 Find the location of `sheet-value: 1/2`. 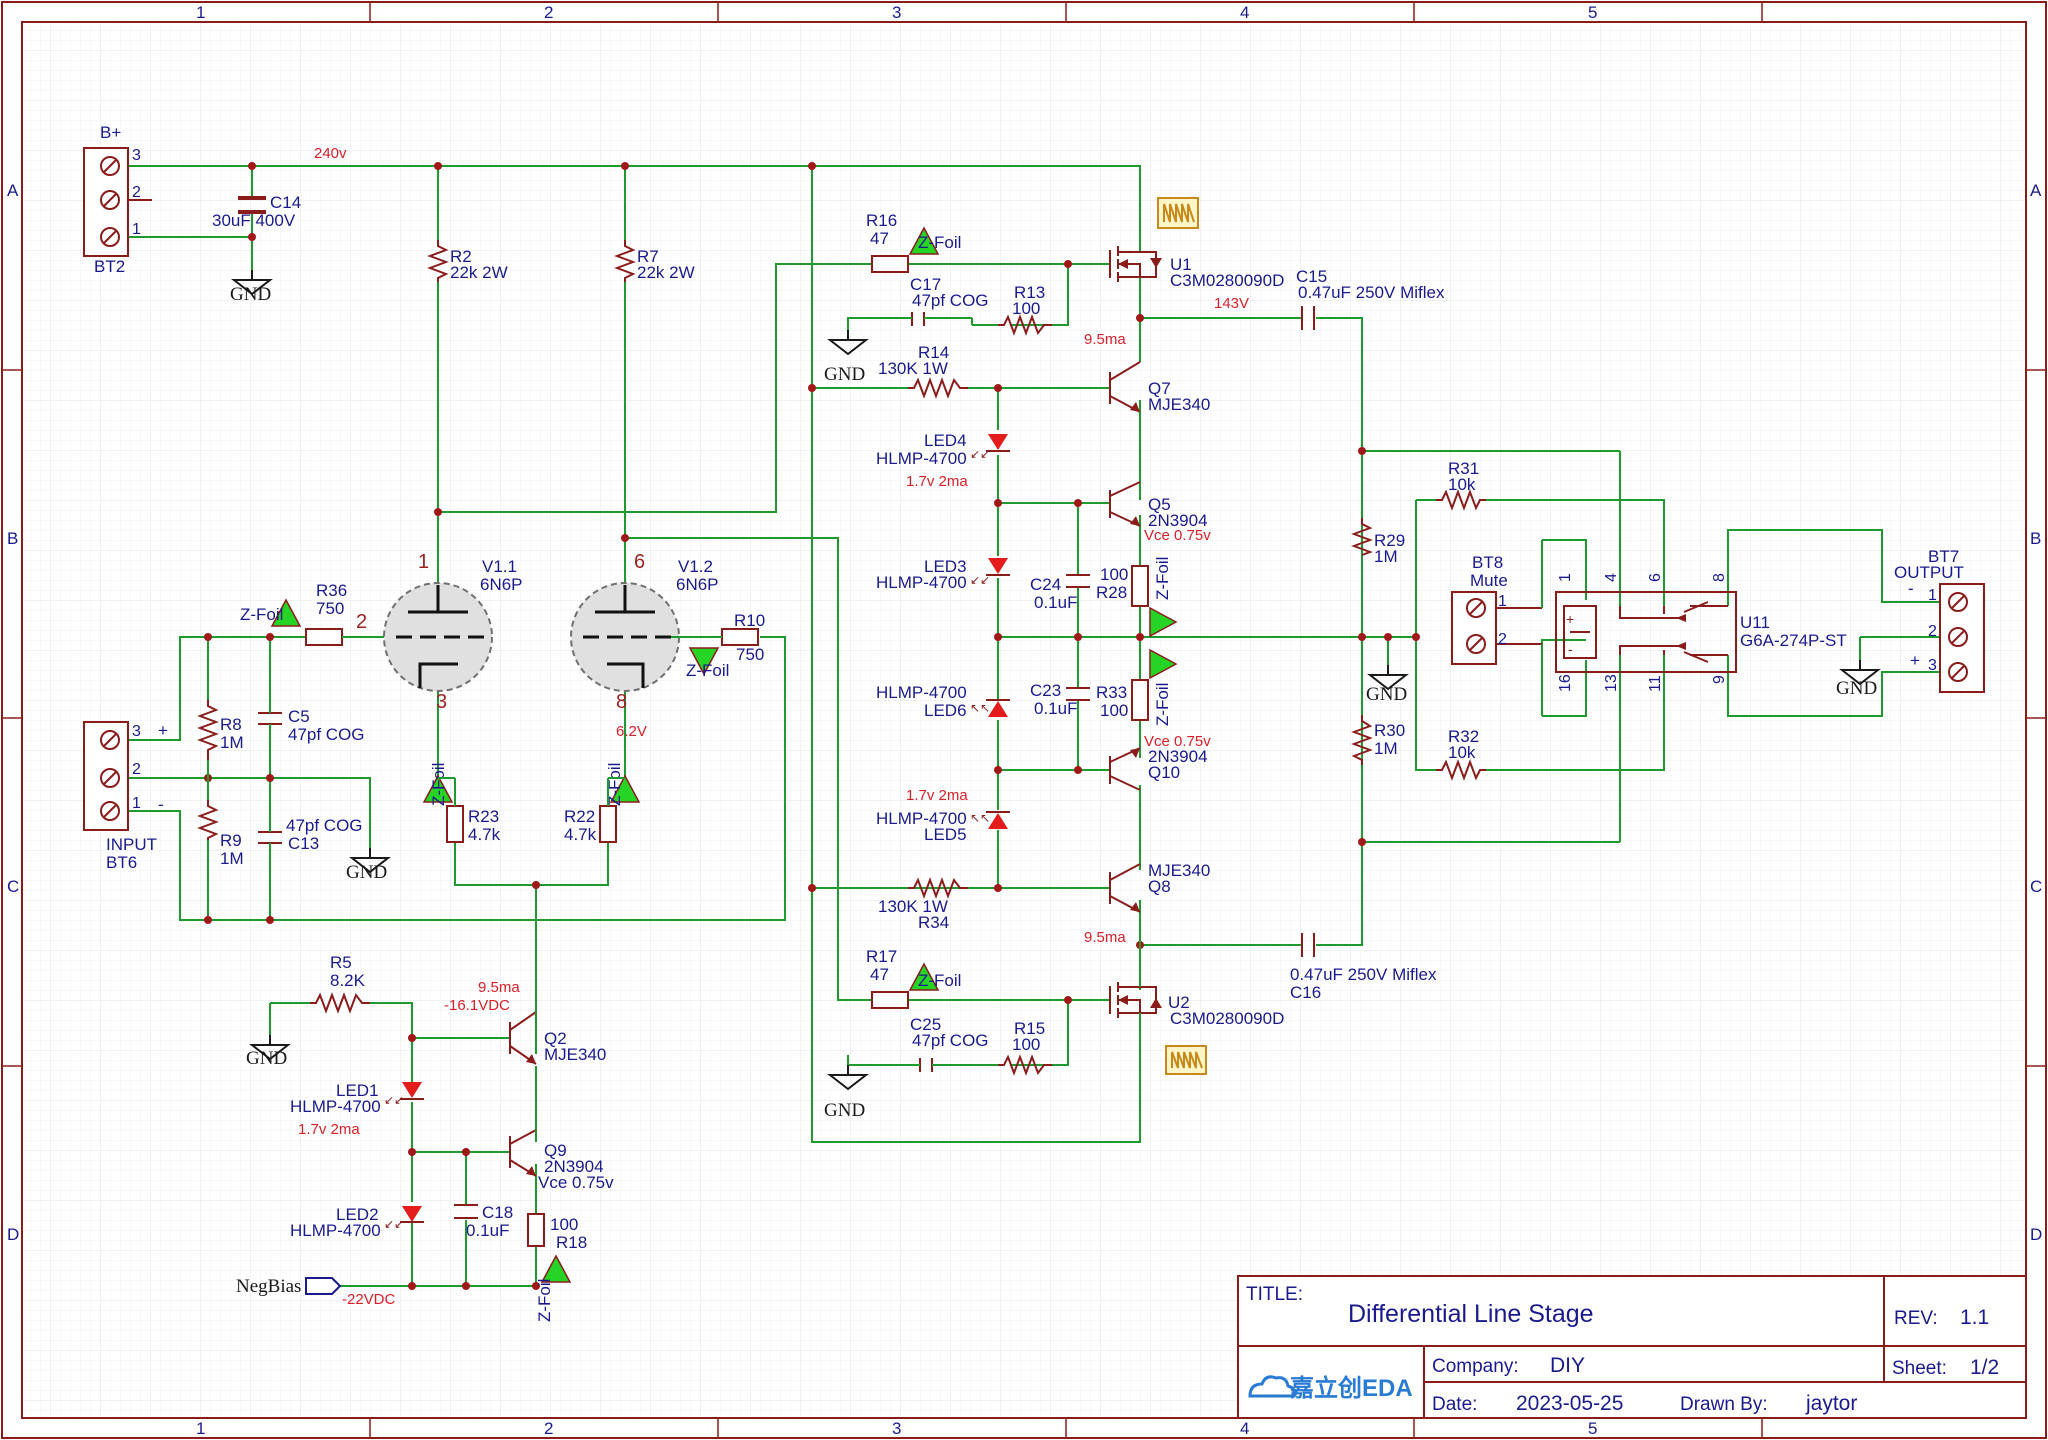

sheet-value: 1/2 is located at coordinates (1984, 1367).